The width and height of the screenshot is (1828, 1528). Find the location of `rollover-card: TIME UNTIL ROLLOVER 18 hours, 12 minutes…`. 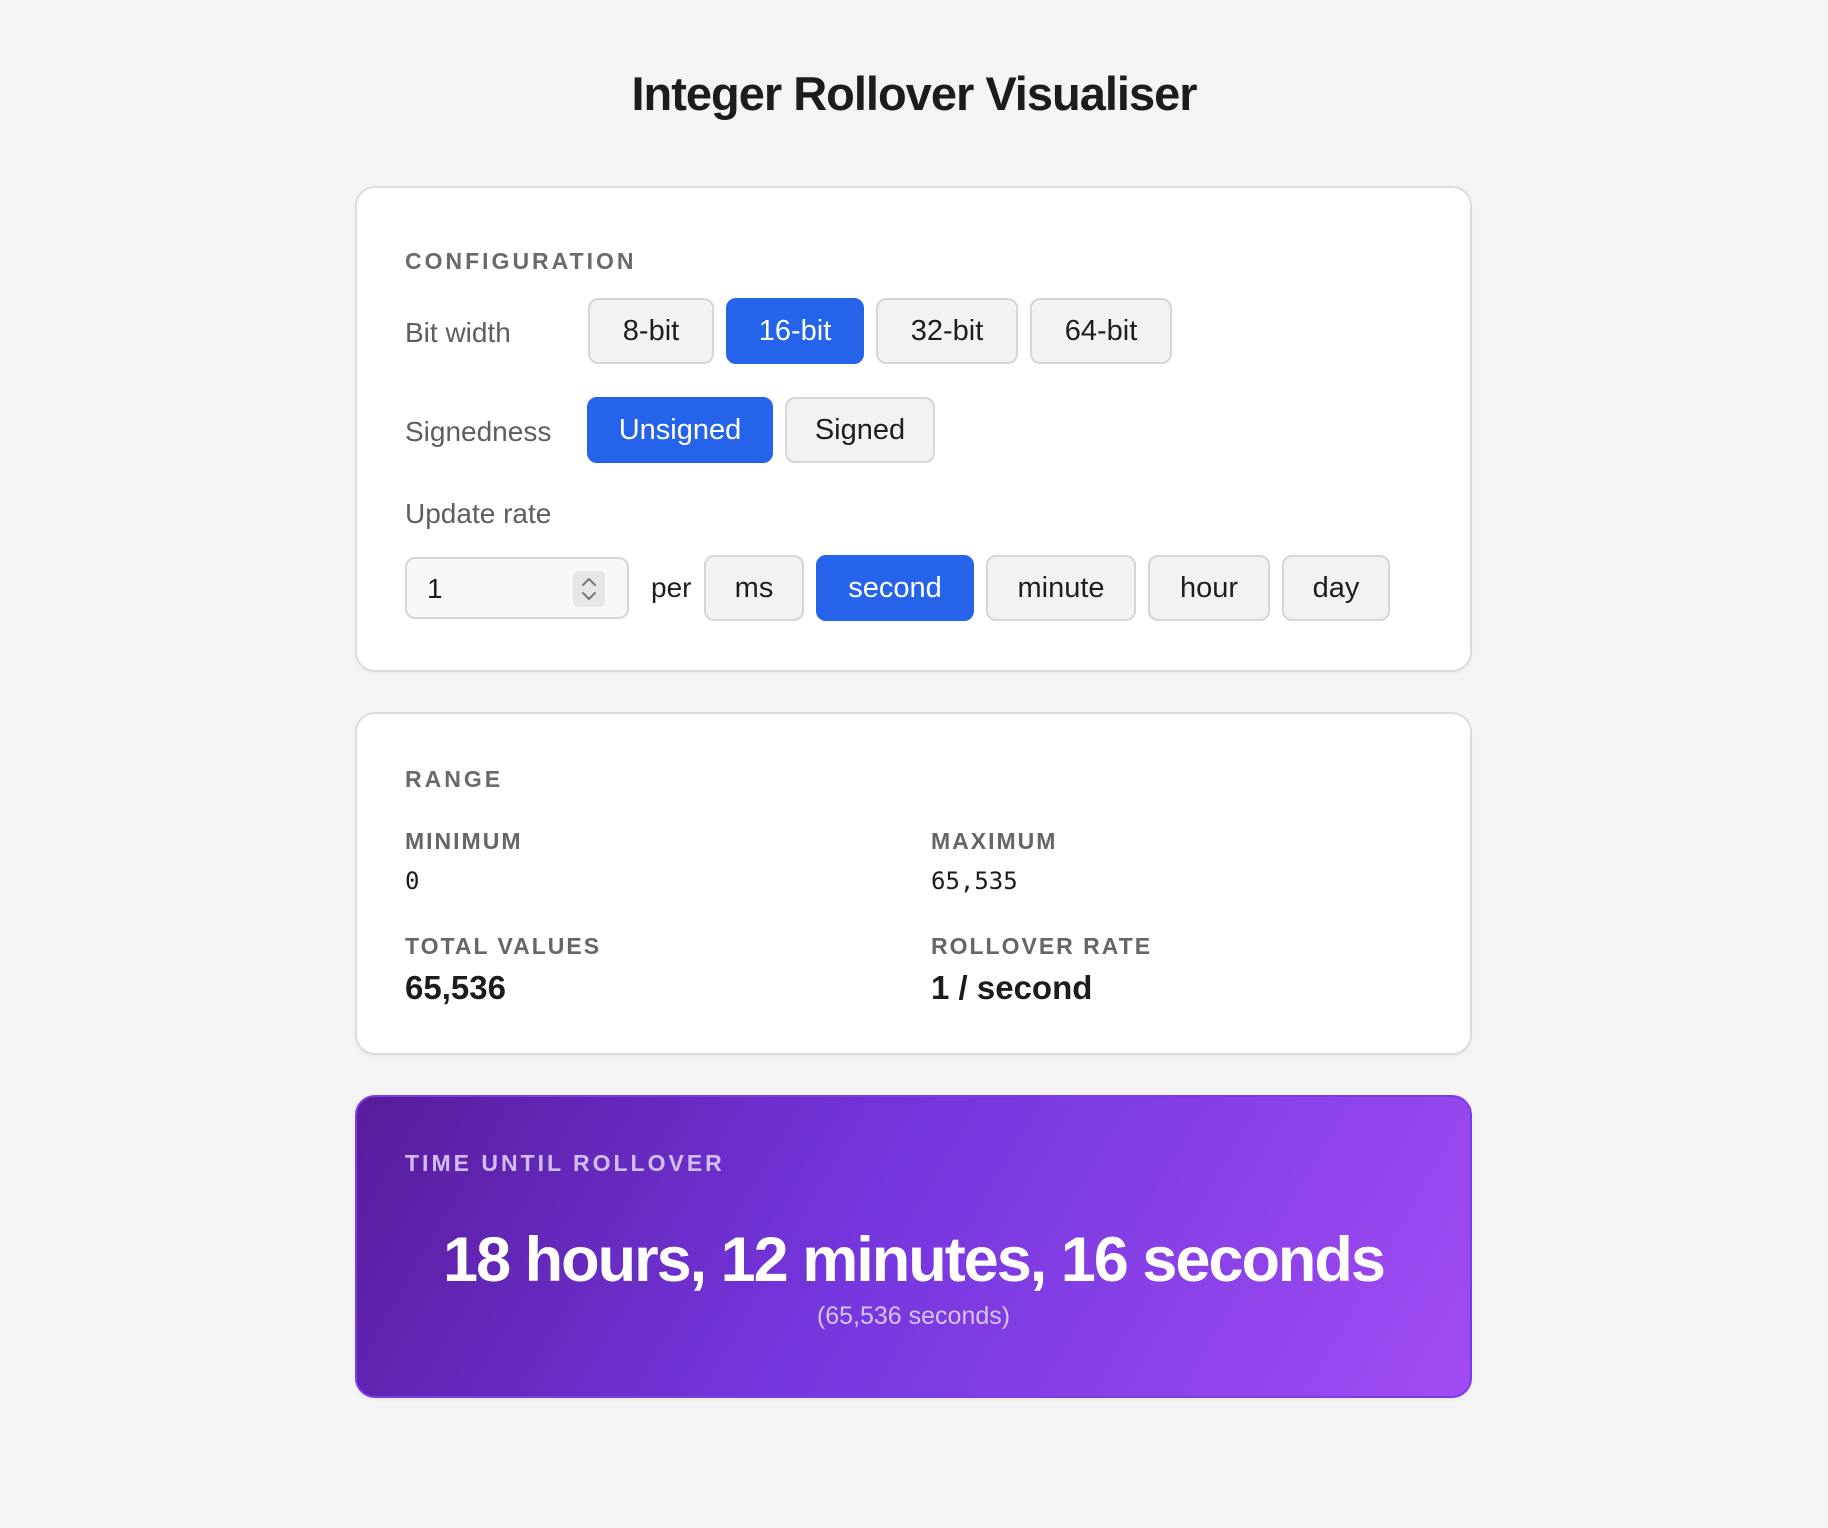

rollover-card: TIME UNTIL ROLLOVER 18 hours, 12 minutes… is located at coordinates (913, 1246).